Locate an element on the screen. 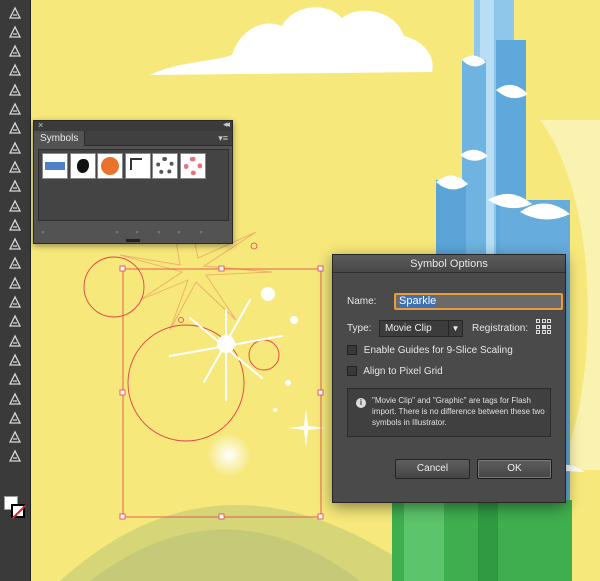  type-row: Type: Movie Clip ▼ Registration: is located at coordinates (449, 328).